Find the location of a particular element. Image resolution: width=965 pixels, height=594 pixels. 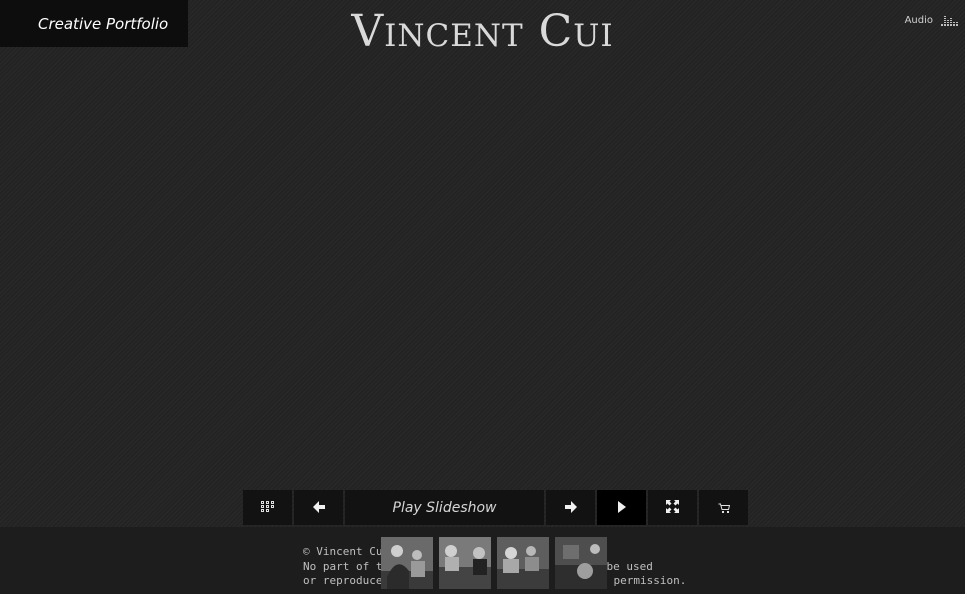

copyright-tail-2: permission. is located at coordinates (650, 580).